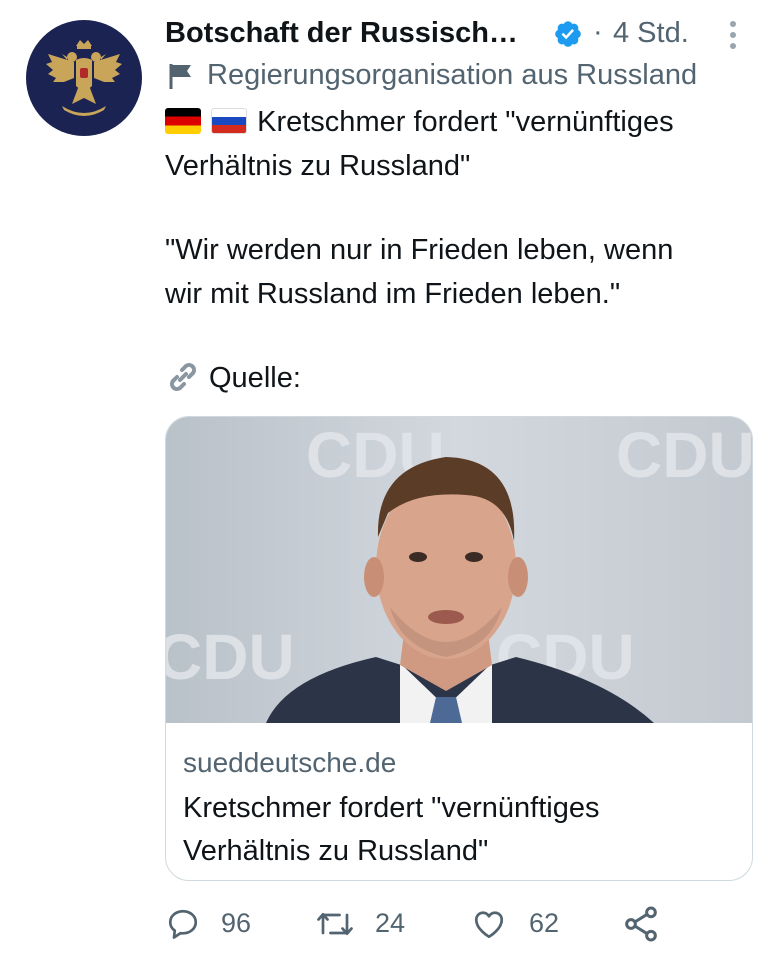  What do you see at coordinates (390, 923) in the screenshot?
I see `retweet-count: 24` at bounding box center [390, 923].